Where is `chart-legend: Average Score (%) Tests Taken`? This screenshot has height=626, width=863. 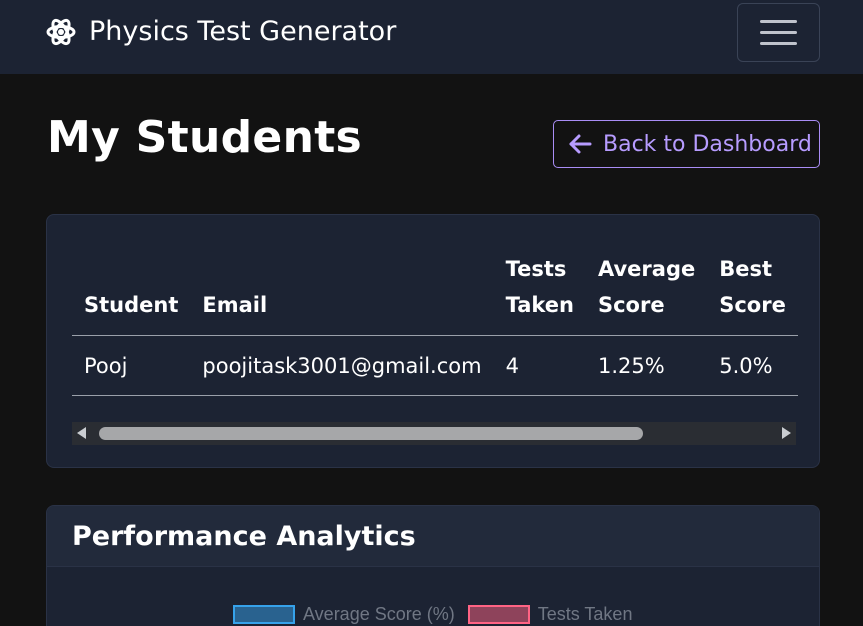 chart-legend: Average Score (%) Tests Taken is located at coordinates (439, 614).